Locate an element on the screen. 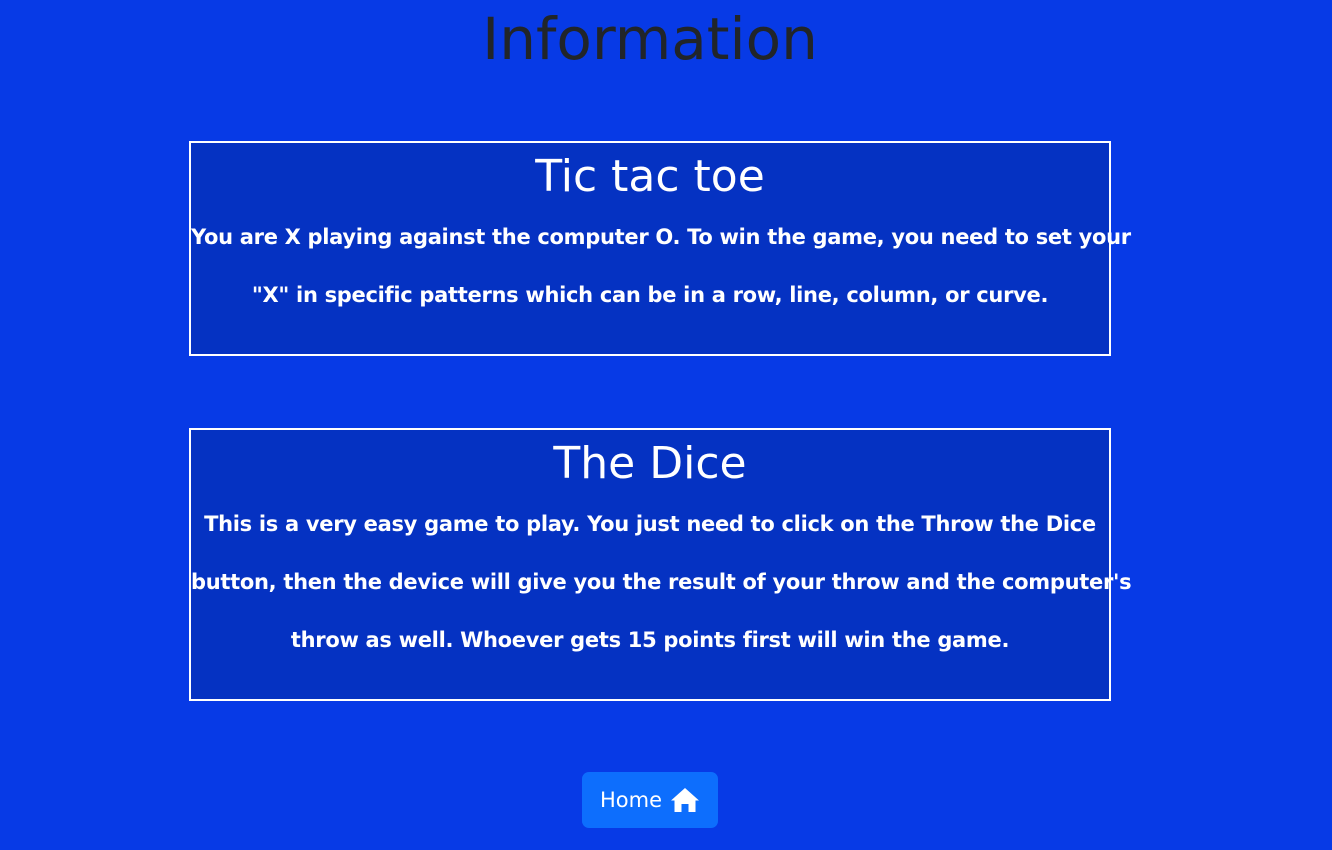 Image resolution: width=1332 pixels, height=850 pixels. dice-title: The Dice is located at coordinates (650, 463).